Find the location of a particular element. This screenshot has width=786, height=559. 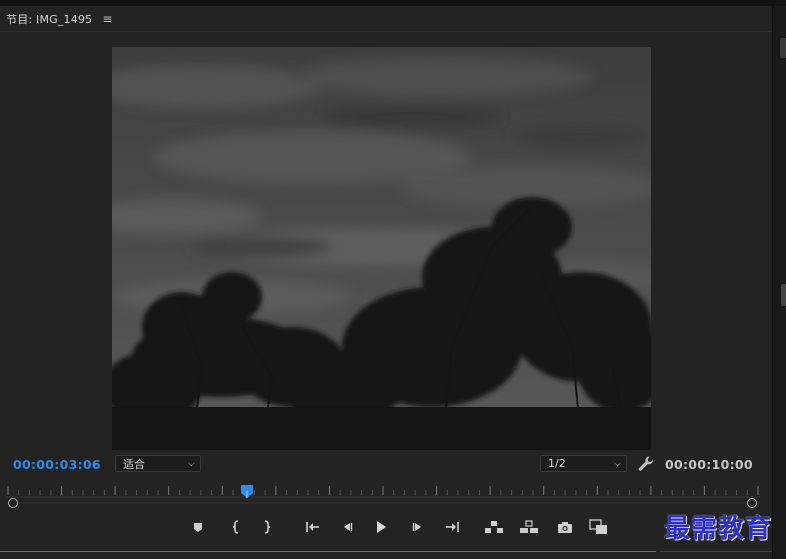

header-divider is located at coordinates (386, 31).